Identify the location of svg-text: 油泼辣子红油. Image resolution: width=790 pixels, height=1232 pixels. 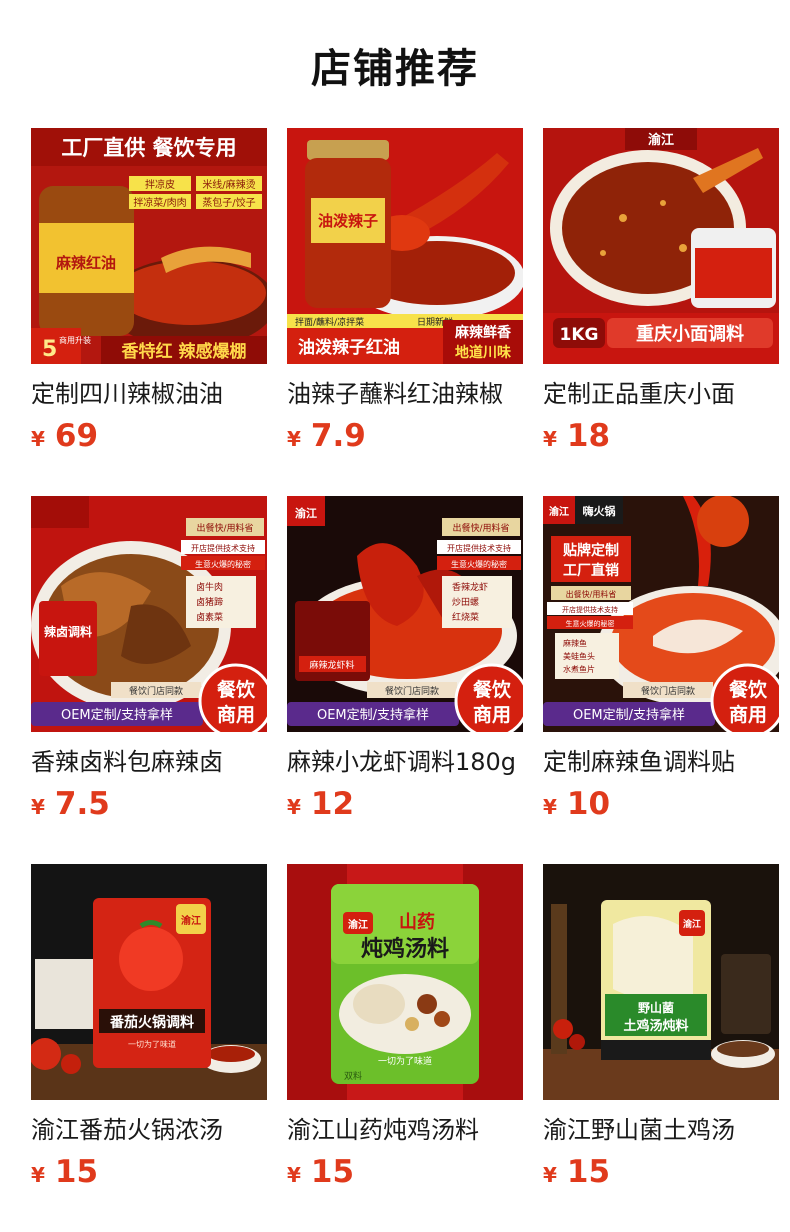
(349, 347).